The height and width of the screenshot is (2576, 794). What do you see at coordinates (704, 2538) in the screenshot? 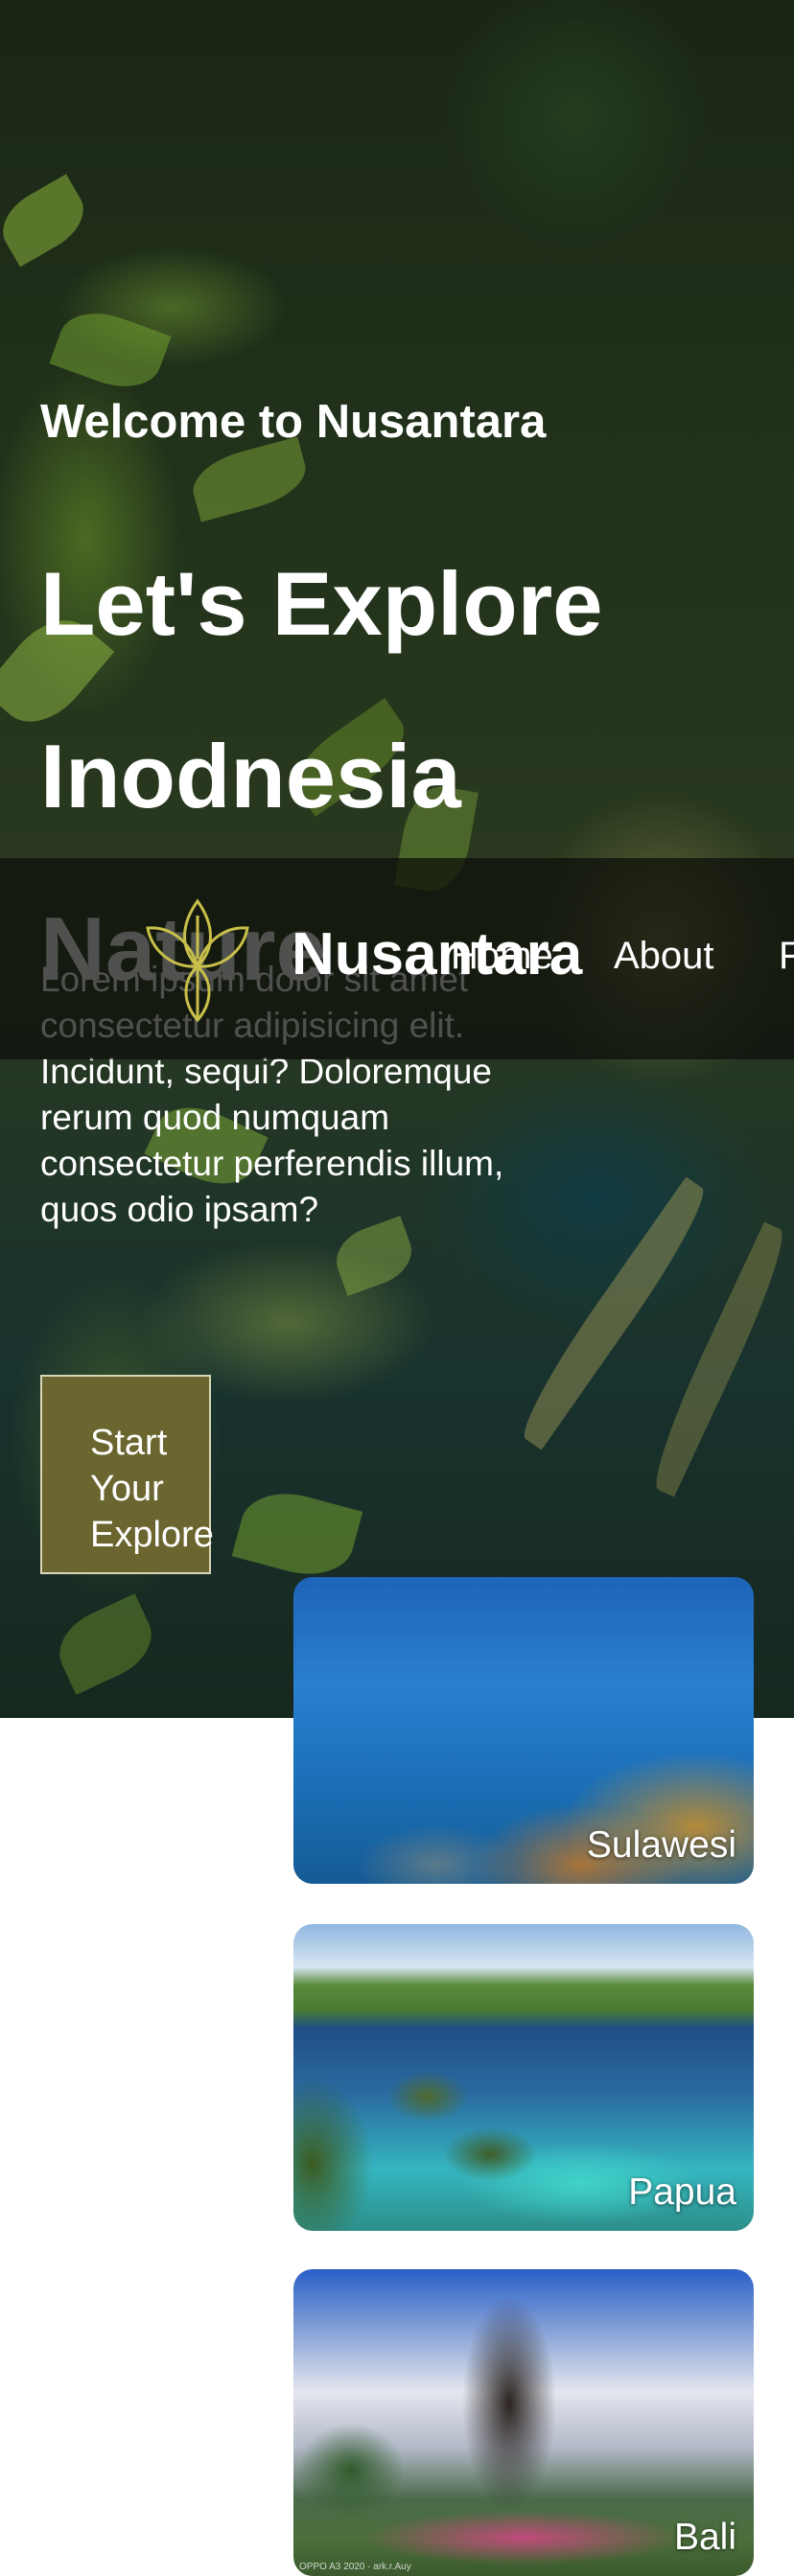
I see `destination-label: Bali` at bounding box center [704, 2538].